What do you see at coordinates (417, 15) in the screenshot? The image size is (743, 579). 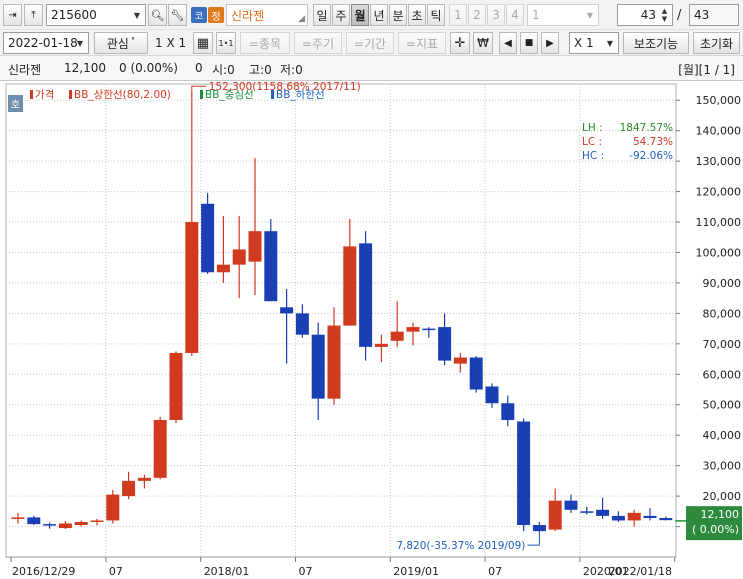 I see `period-tab-second: 초` at bounding box center [417, 15].